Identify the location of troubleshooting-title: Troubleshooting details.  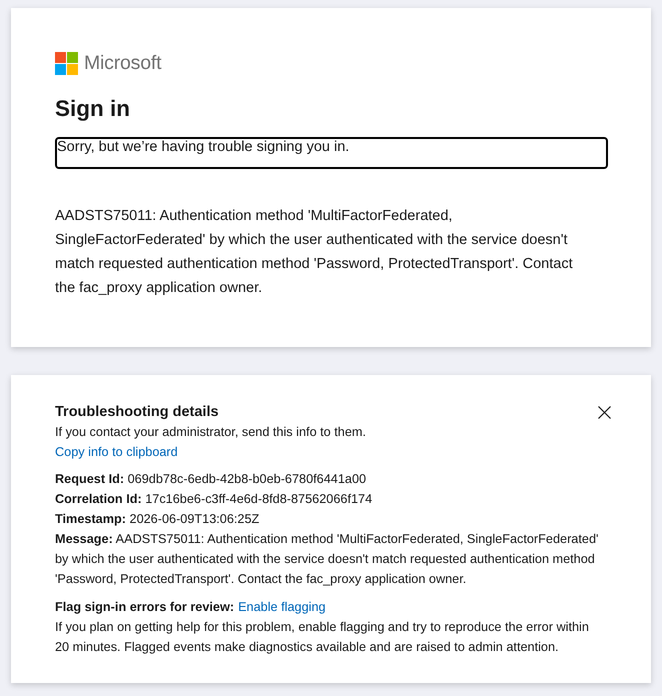
(137, 412).